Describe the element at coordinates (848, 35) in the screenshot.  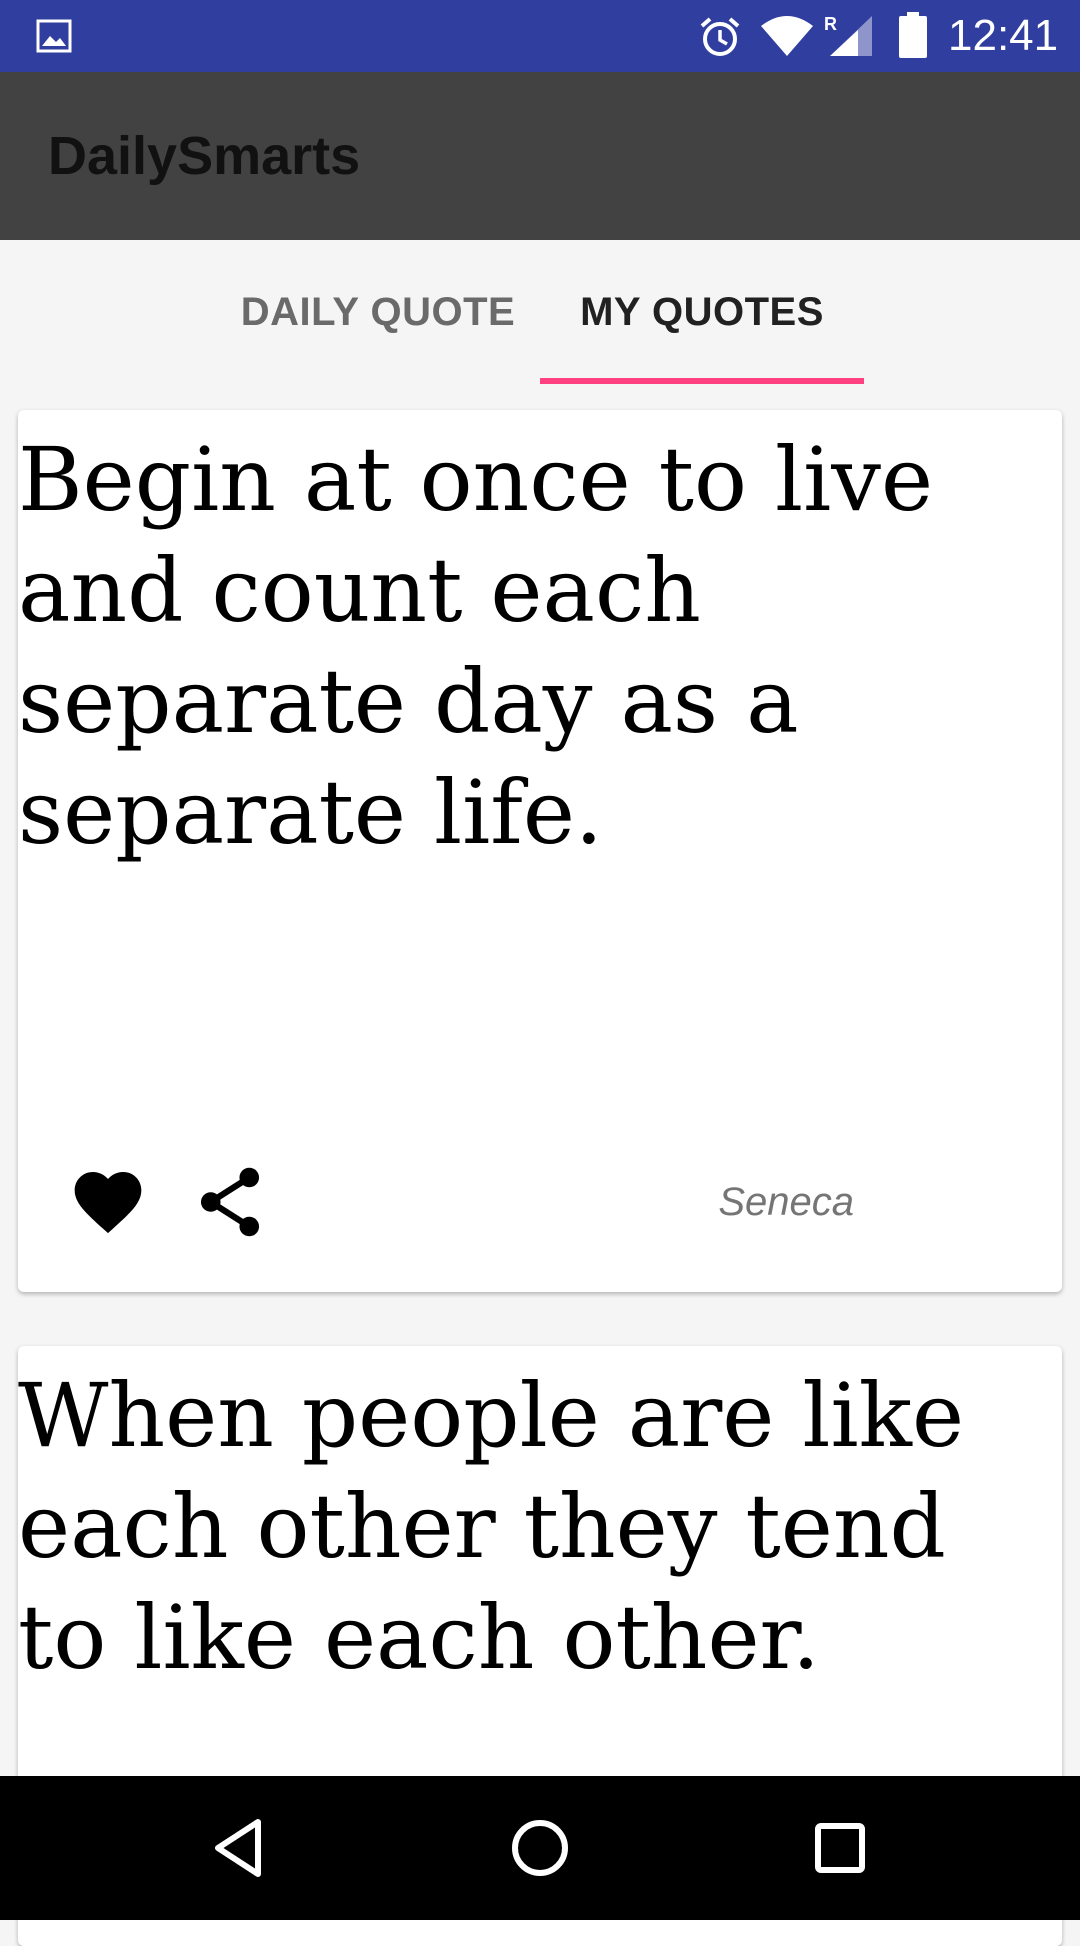
I see `signal-roaming-icon: R` at that location.